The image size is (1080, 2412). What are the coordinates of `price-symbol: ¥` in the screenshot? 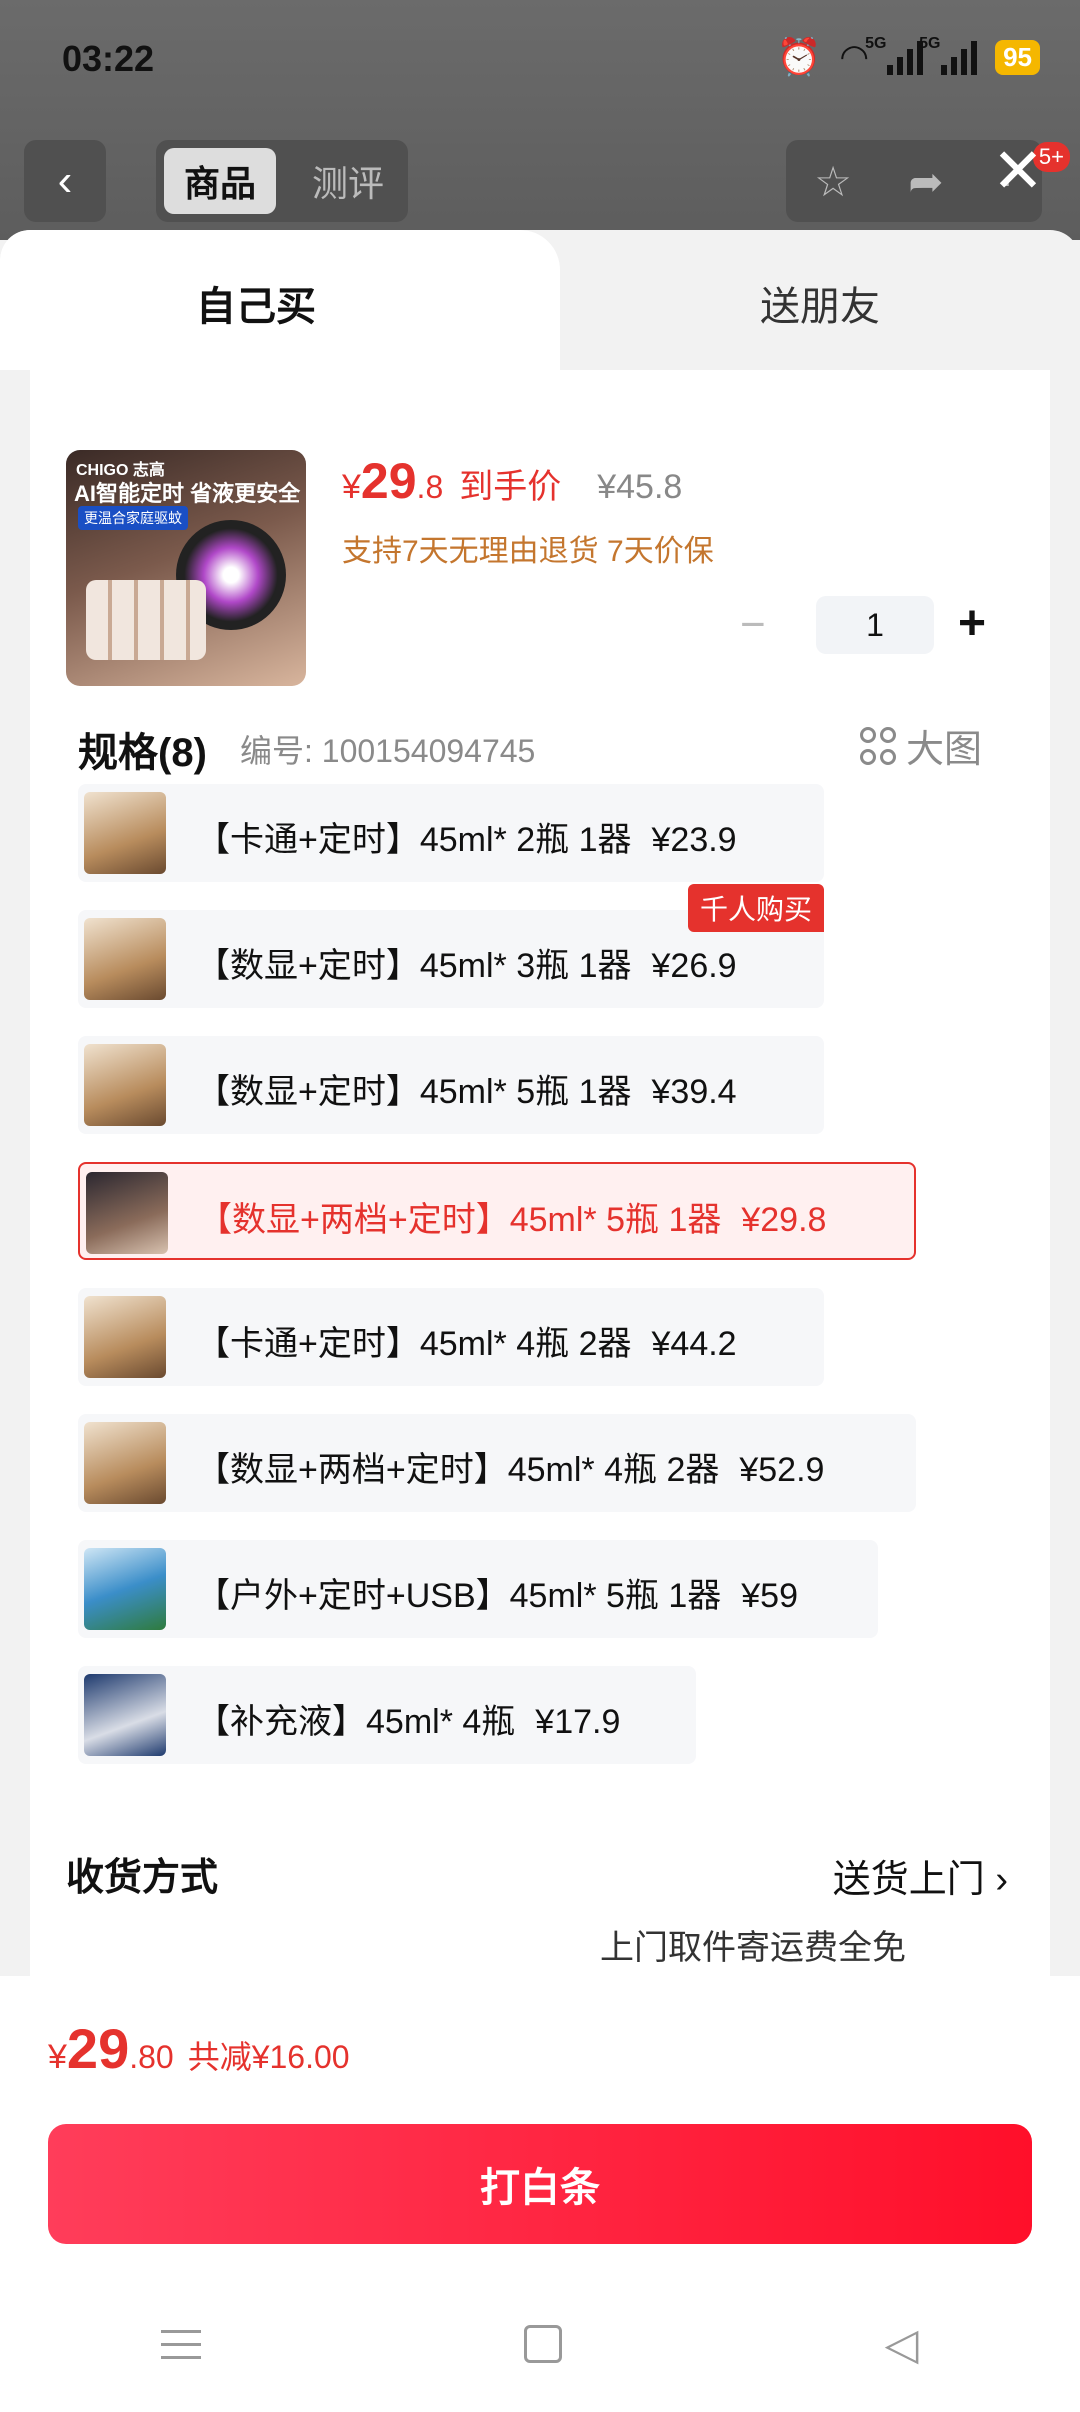 It's located at (351, 487).